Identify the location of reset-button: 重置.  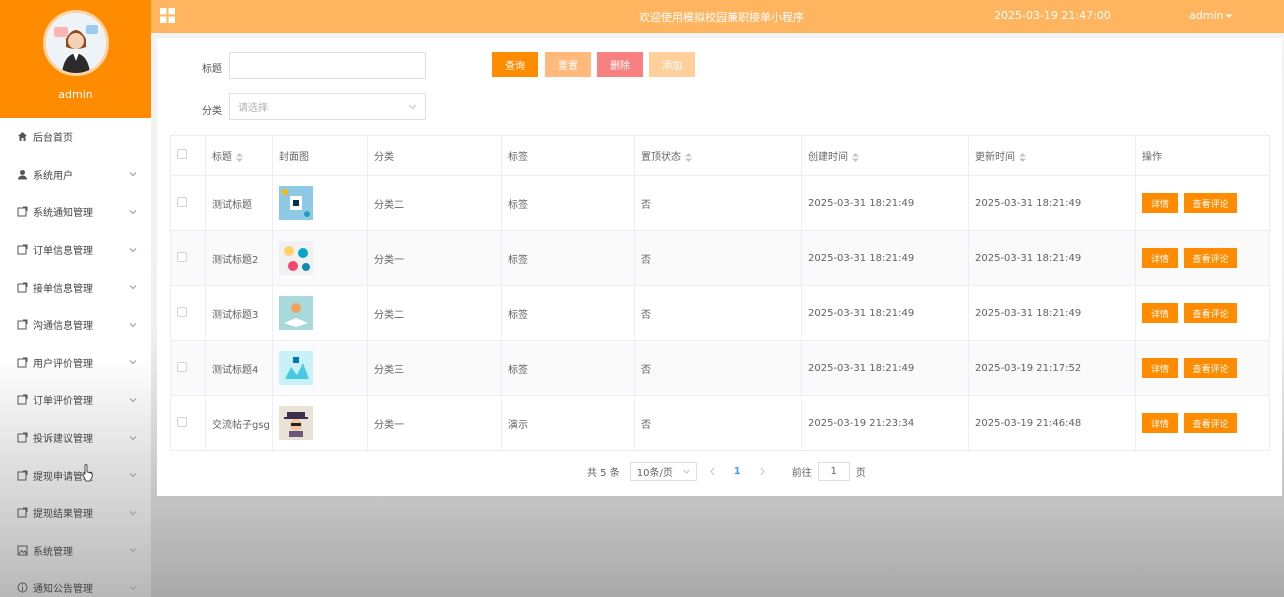
(568, 64).